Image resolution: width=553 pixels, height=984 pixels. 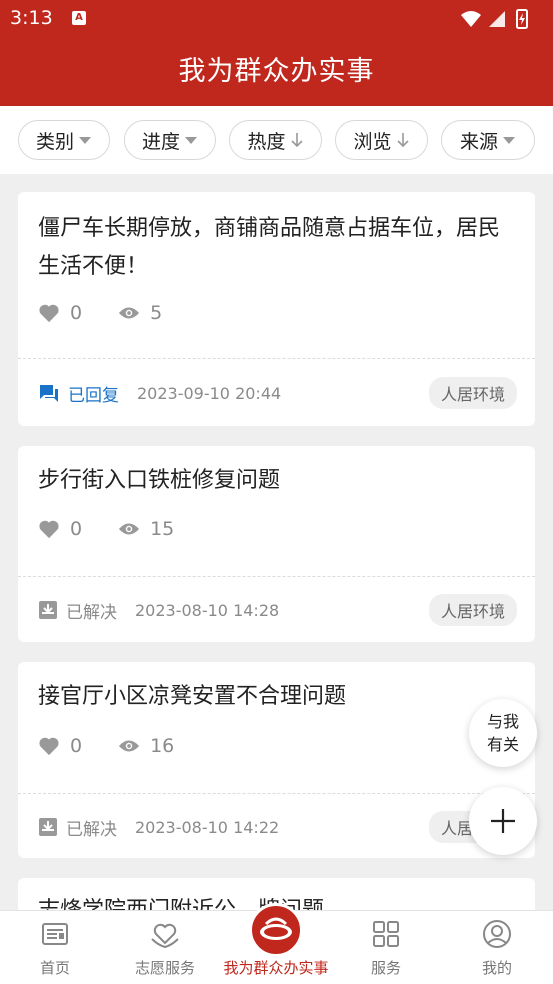 What do you see at coordinates (159, 480) in the screenshot?
I see `issue-title: 步行街入口铁桩修复问题` at bounding box center [159, 480].